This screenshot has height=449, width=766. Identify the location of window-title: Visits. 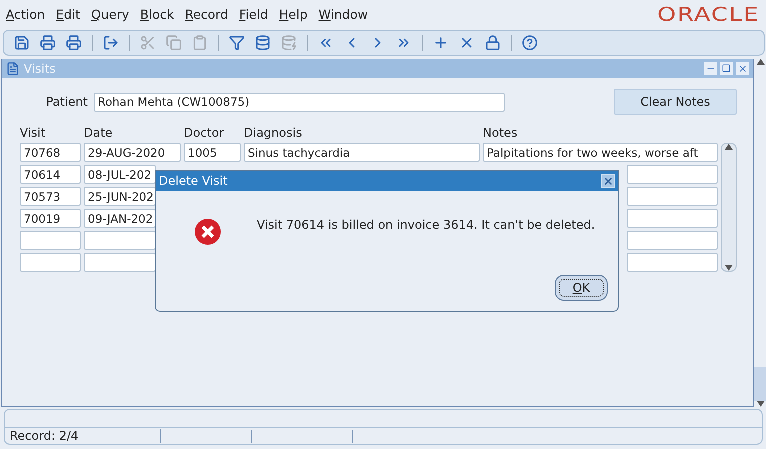
(40, 69).